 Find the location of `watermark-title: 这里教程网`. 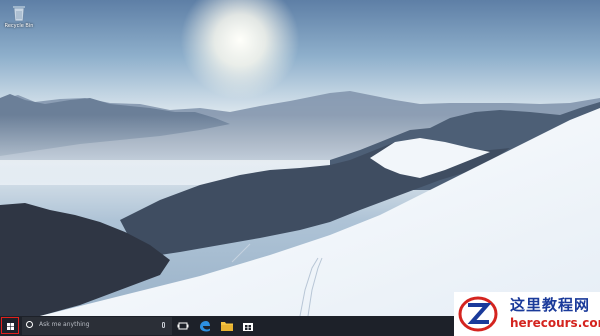

watermark-title: 这里教程网 is located at coordinates (550, 305).